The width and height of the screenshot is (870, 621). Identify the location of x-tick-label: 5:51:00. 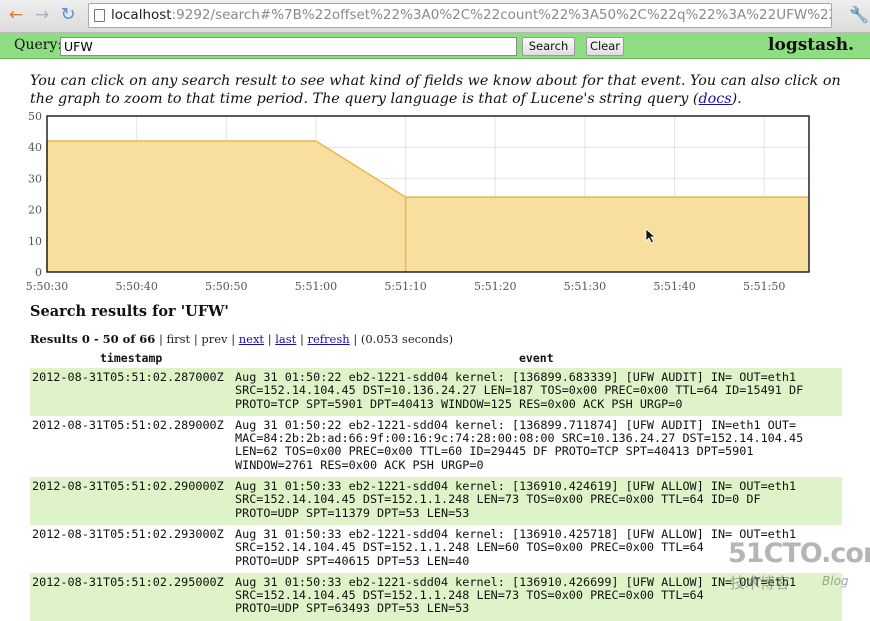
(316, 286).